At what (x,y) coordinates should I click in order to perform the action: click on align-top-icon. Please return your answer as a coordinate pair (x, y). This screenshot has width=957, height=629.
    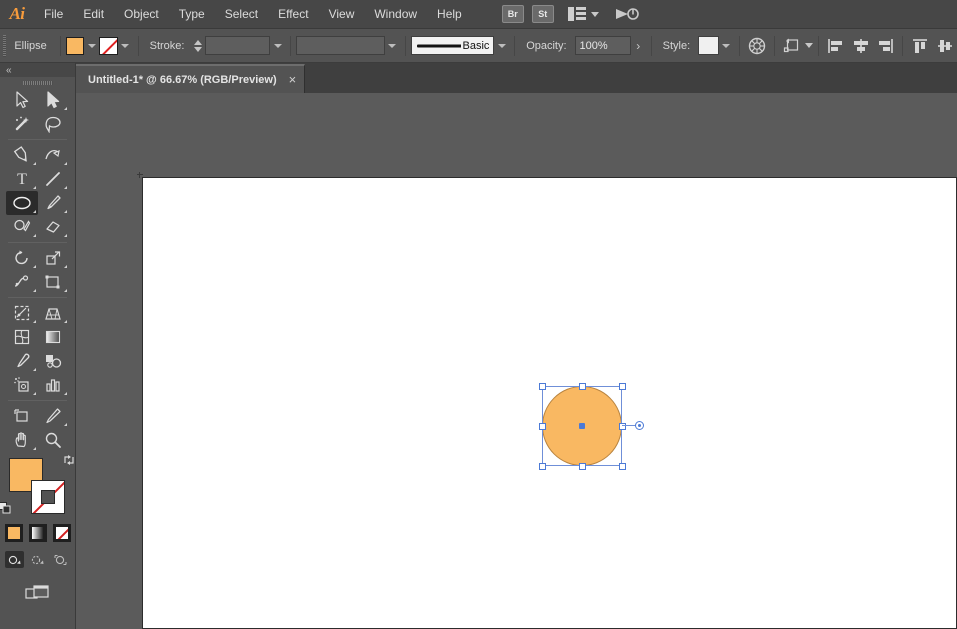
    Looking at the image, I should click on (920, 46).